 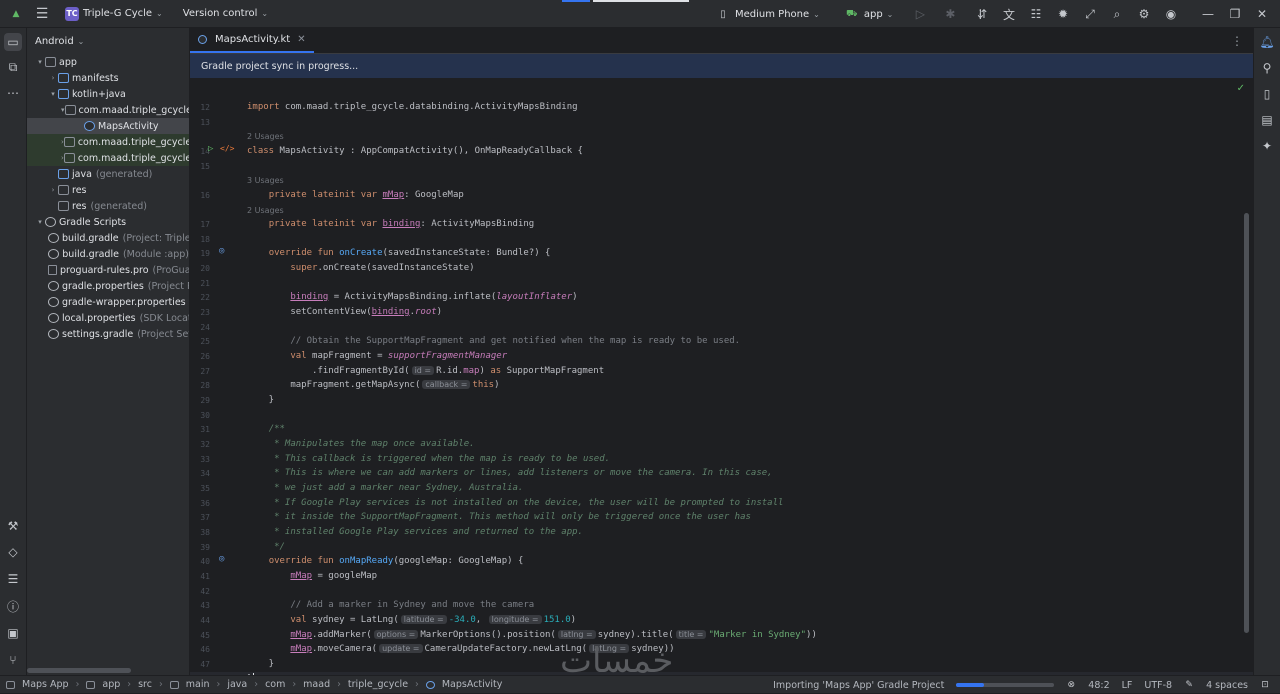 I want to click on structure-icon: ⧉, so click(x=13, y=67).